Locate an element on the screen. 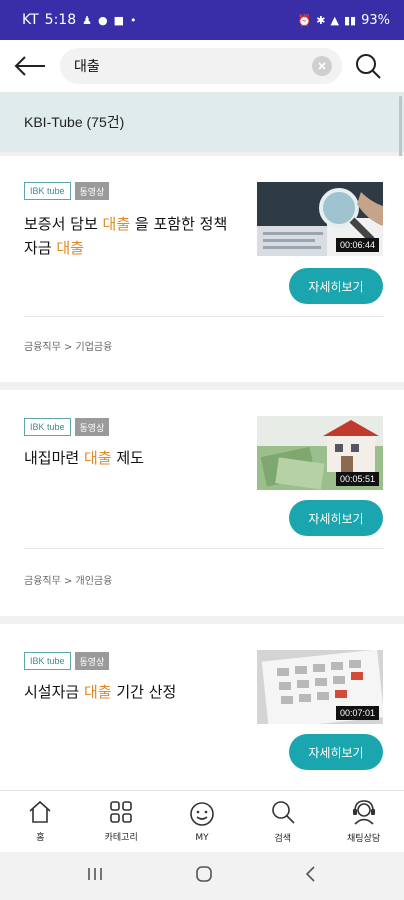 This screenshot has height=900, width=404. video-duration: 00:06:44 is located at coordinates (357, 245).